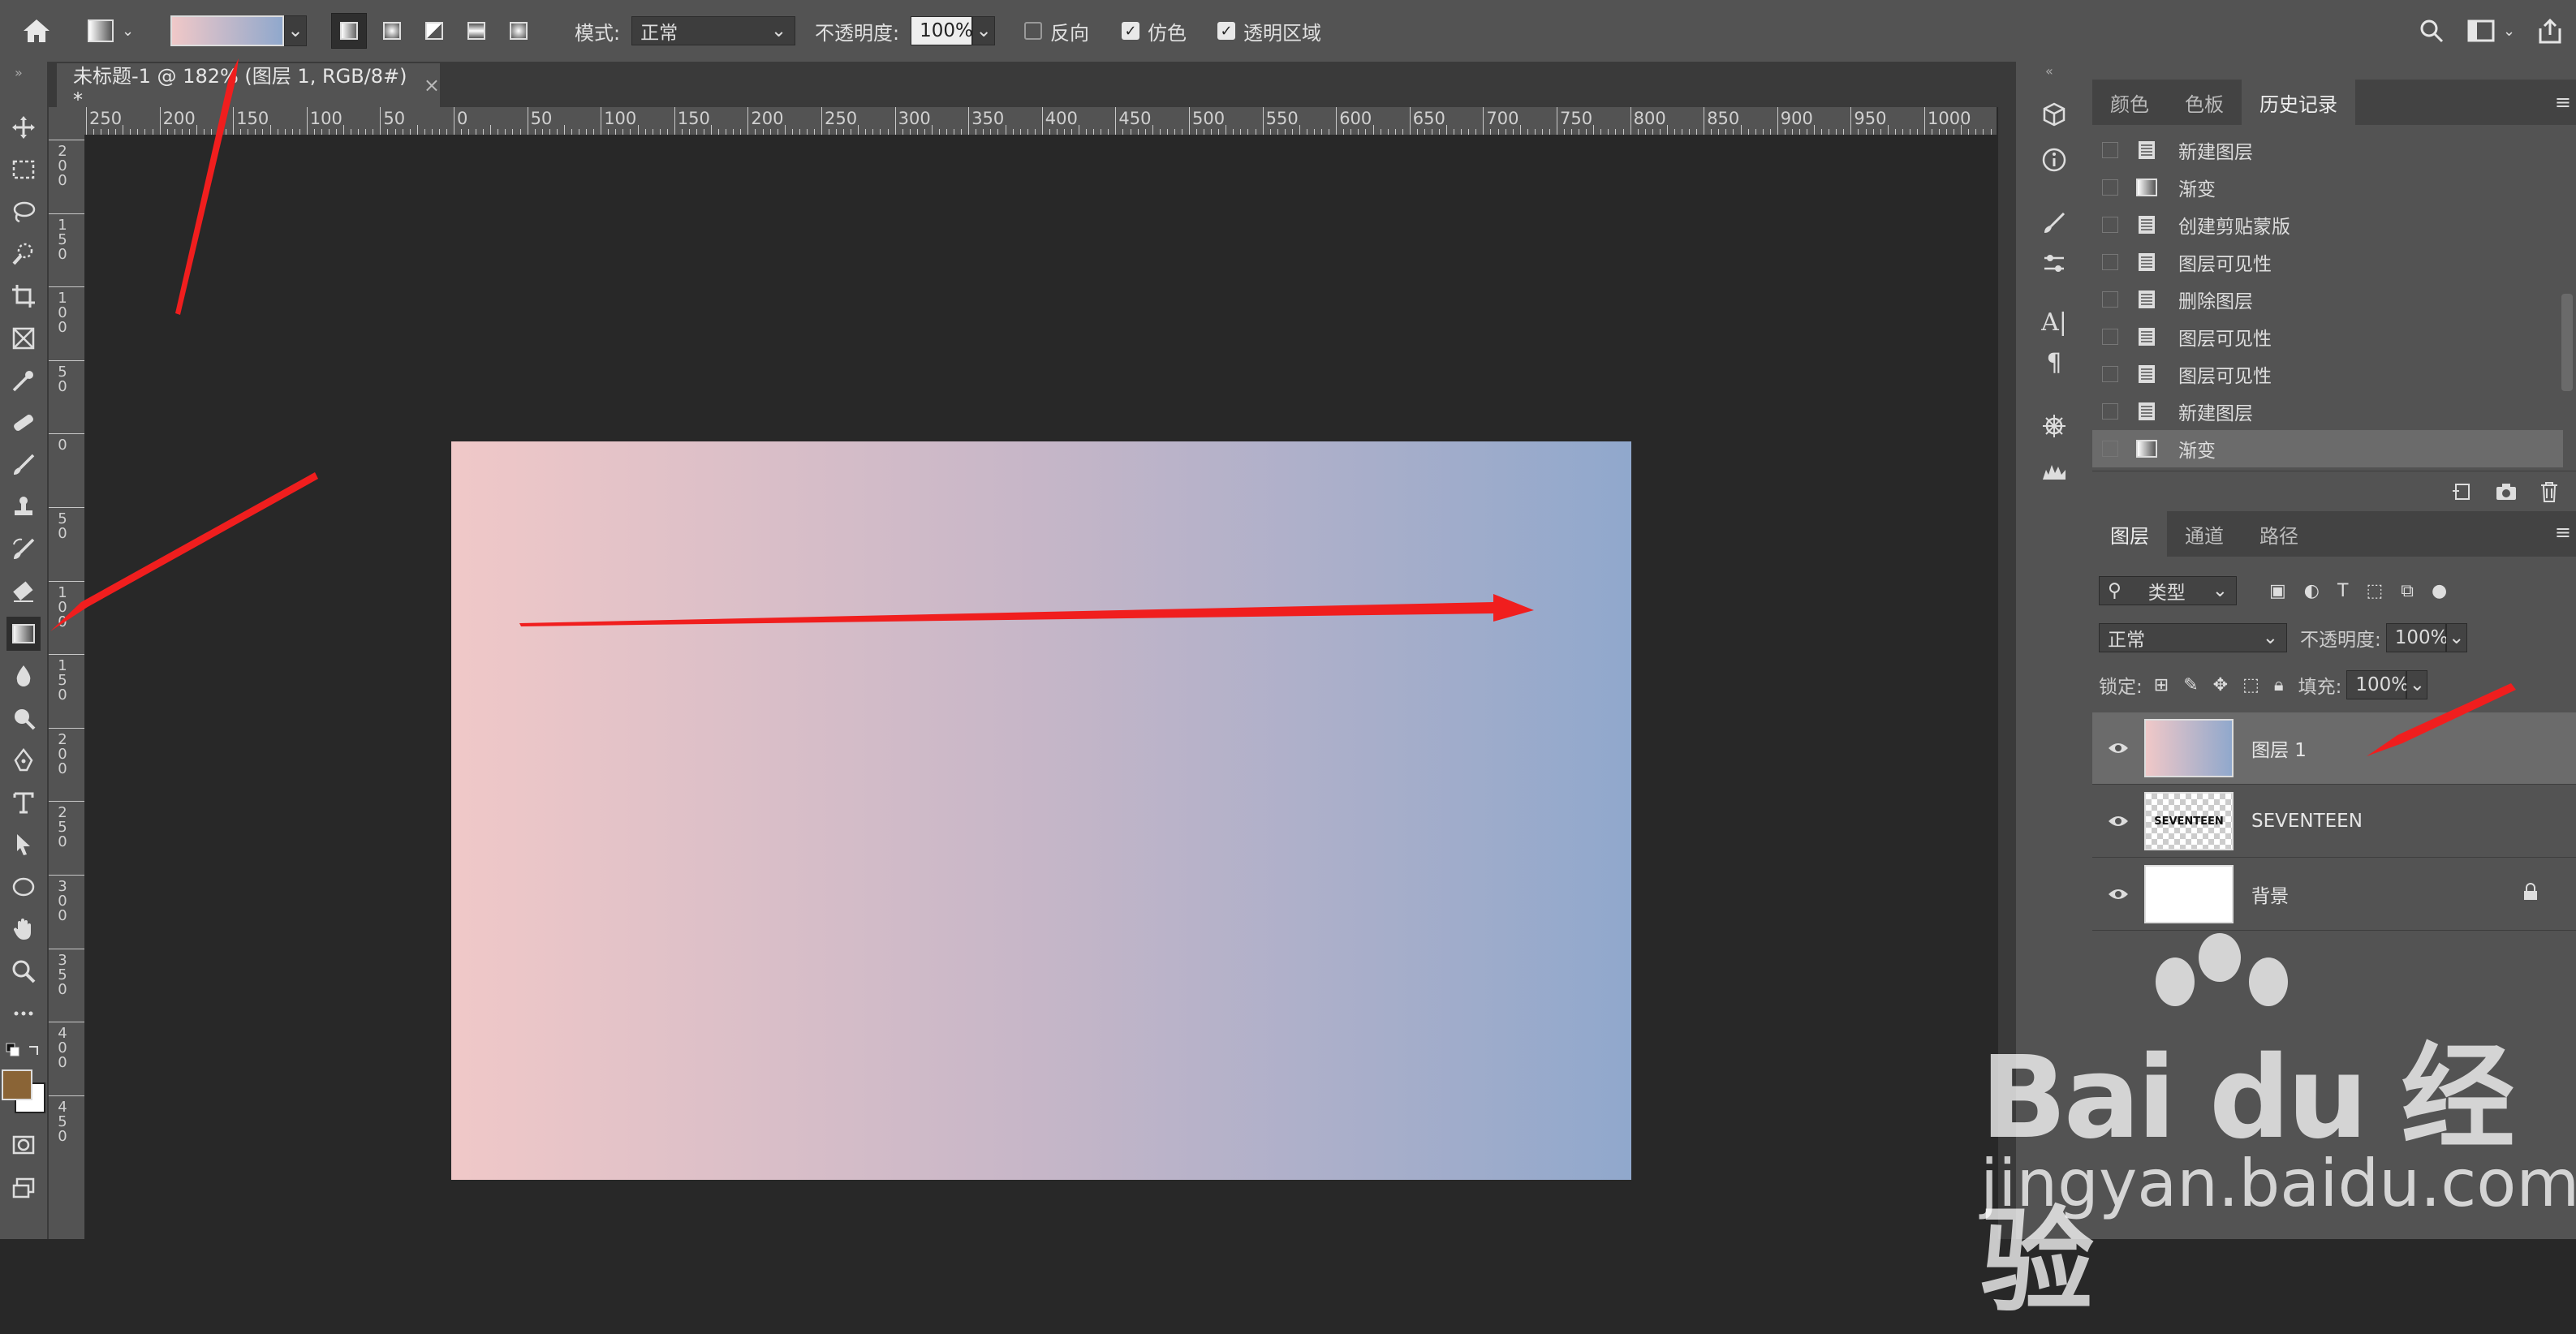  What do you see at coordinates (2189, 894) in the screenshot?
I see `layer-thumbnail` at bounding box center [2189, 894].